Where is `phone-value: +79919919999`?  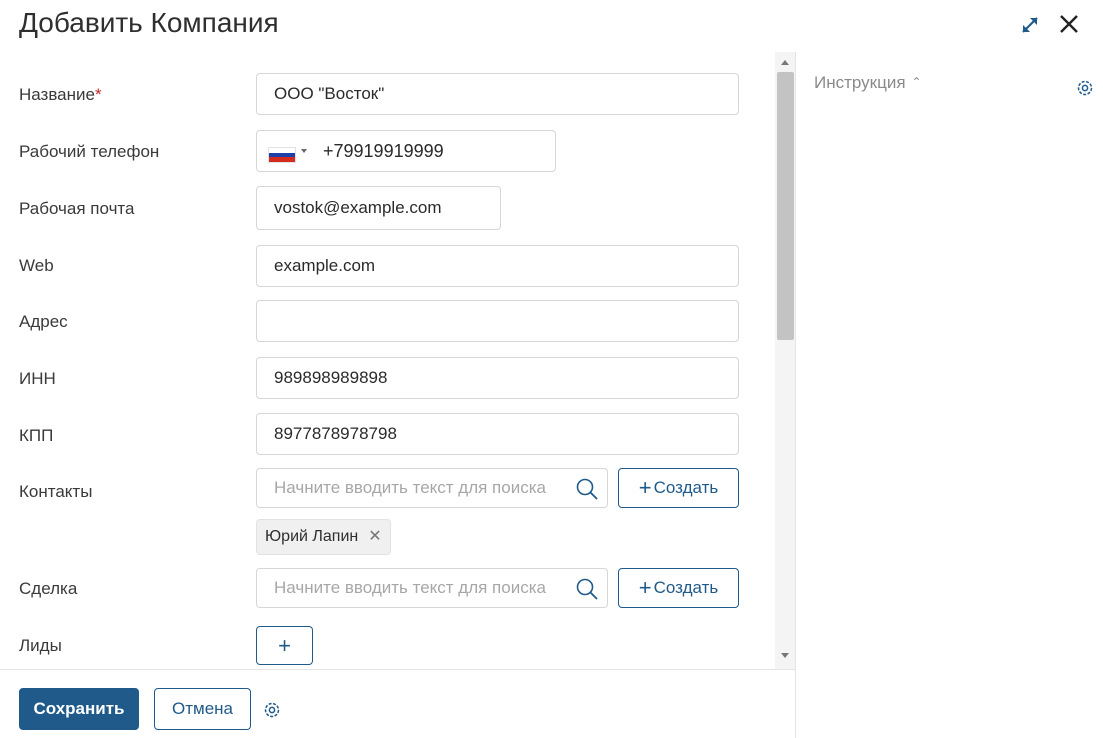
phone-value: +79919919999 is located at coordinates (383, 151).